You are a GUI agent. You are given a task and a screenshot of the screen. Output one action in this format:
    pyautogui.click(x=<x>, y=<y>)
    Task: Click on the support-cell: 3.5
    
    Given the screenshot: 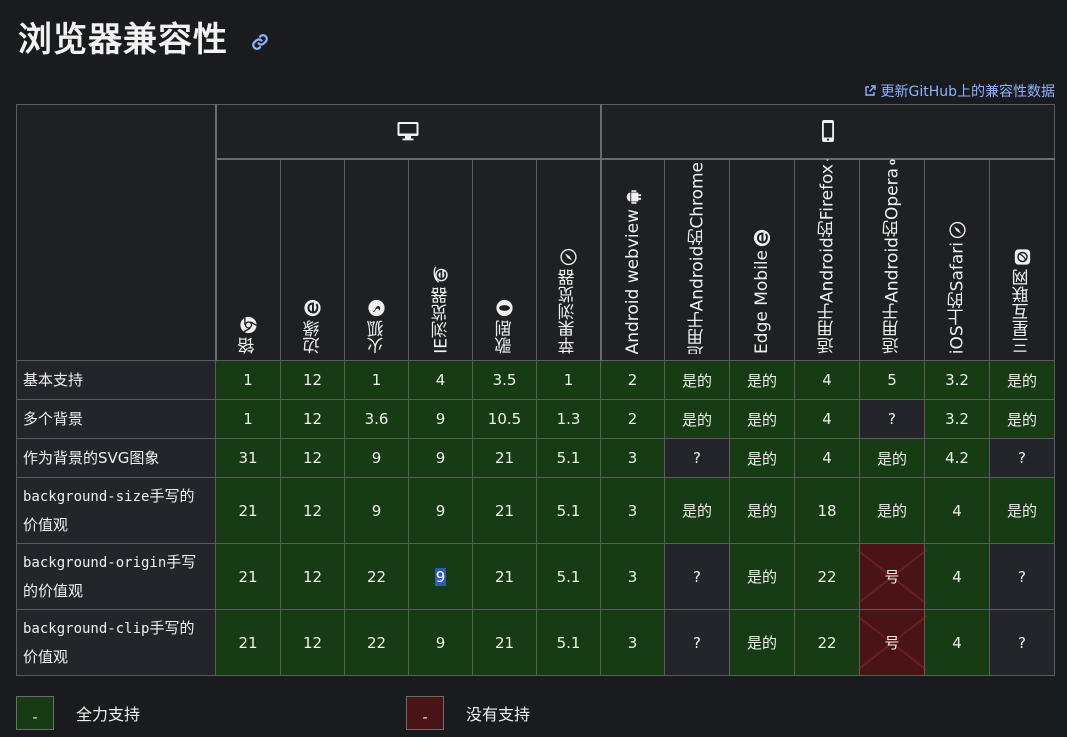 What is the action you would take?
    pyautogui.click(x=504, y=380)
    